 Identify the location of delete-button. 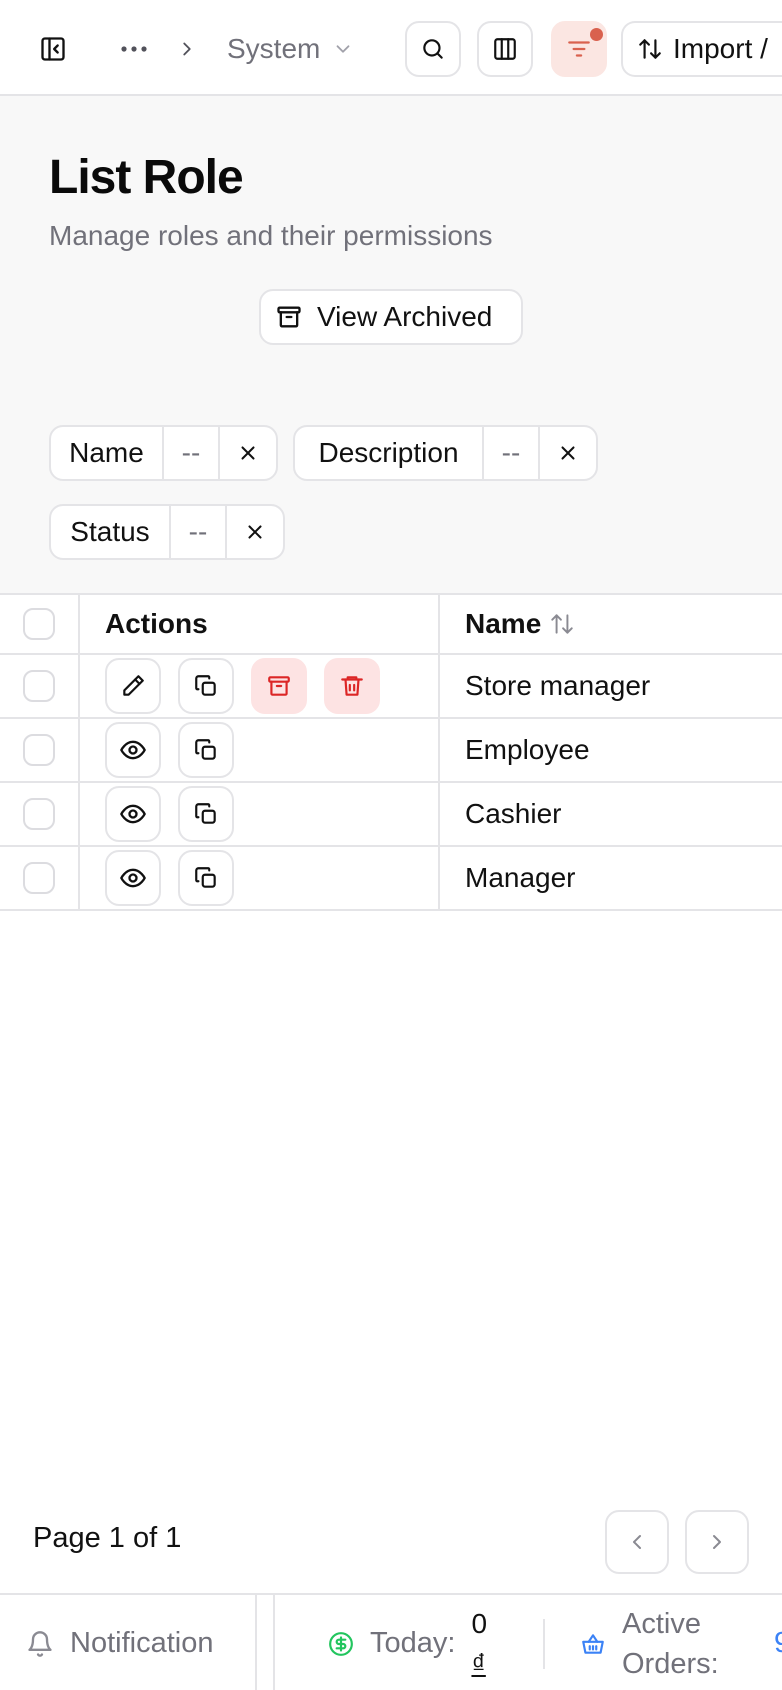
(352, 686).